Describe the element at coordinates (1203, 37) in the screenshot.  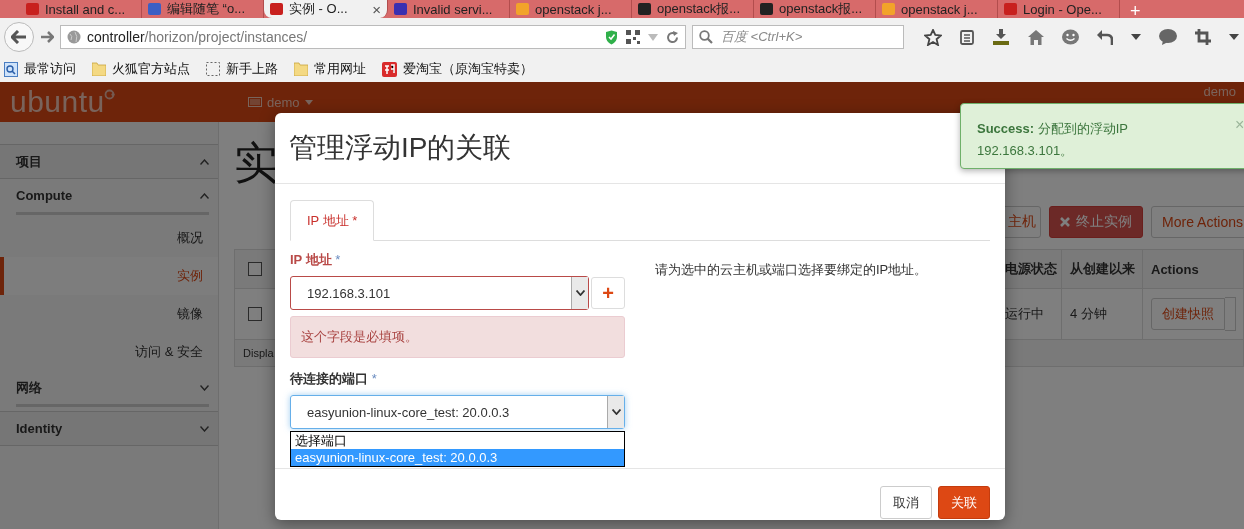
I see `crop-icon` at that location.